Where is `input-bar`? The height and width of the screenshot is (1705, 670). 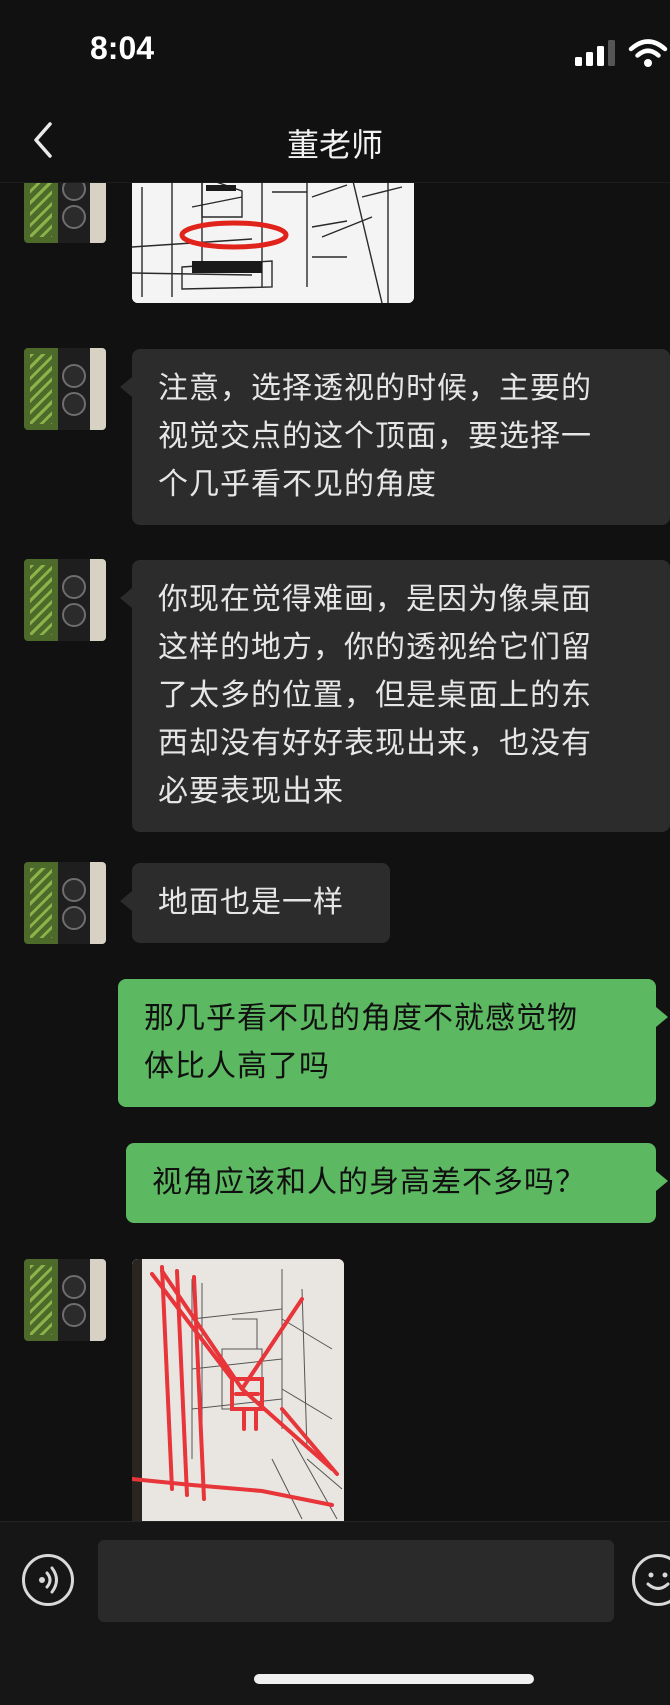 input-bar is located at coordinates (335, 1613).